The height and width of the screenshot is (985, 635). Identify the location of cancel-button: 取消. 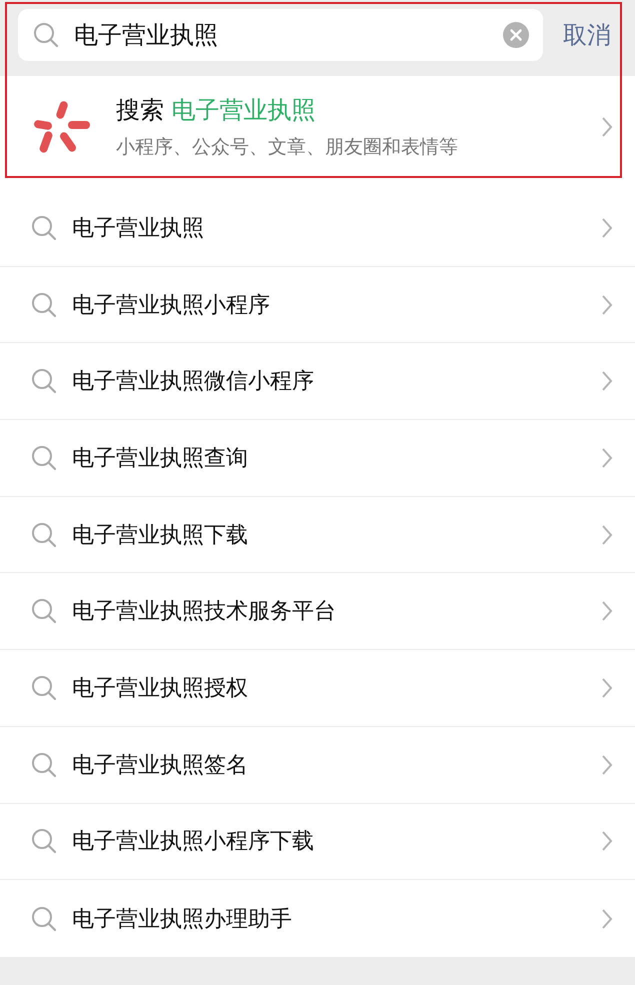
(587, 35).